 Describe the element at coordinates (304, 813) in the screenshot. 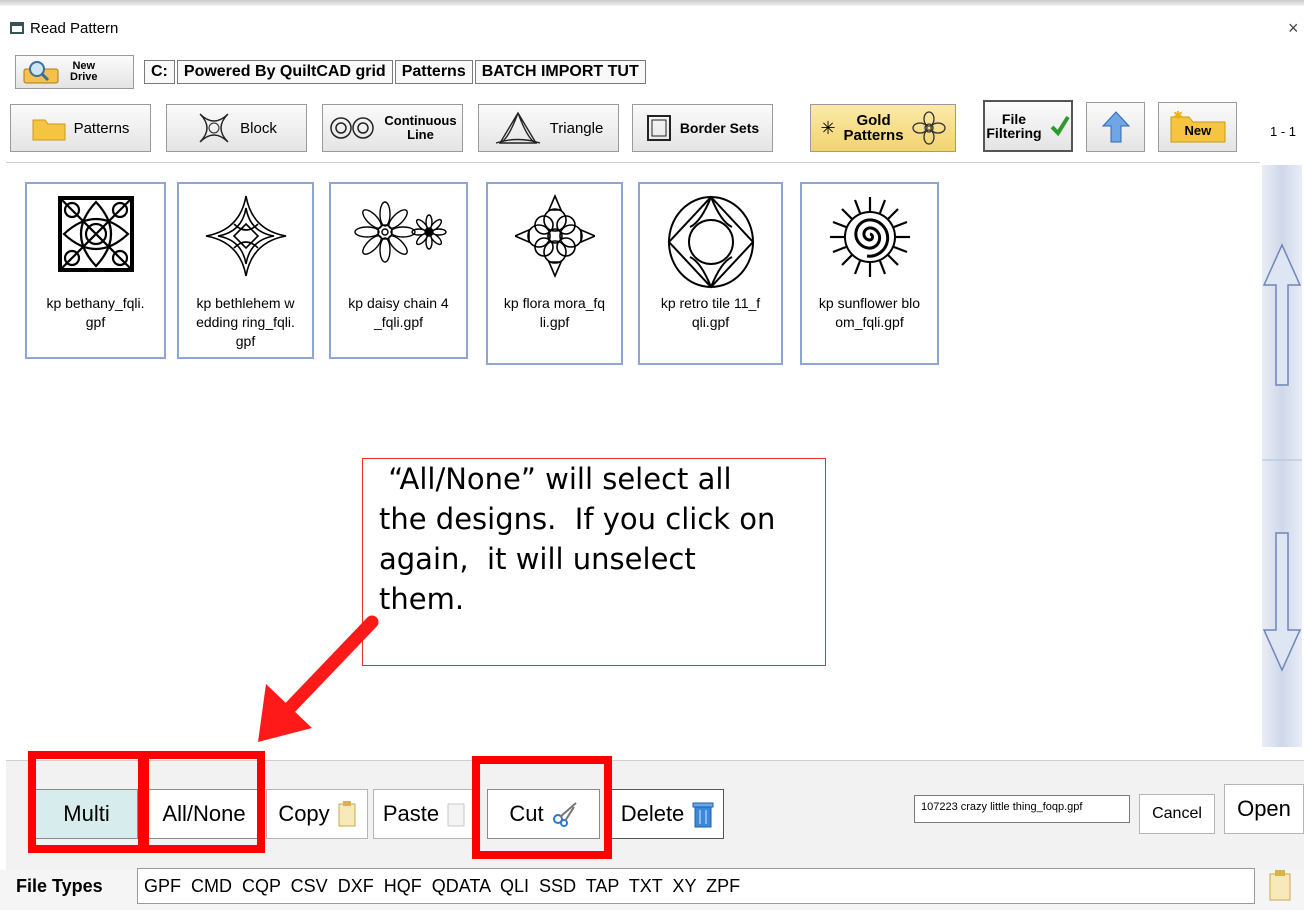

I see `copy-label: Copy` at that location.